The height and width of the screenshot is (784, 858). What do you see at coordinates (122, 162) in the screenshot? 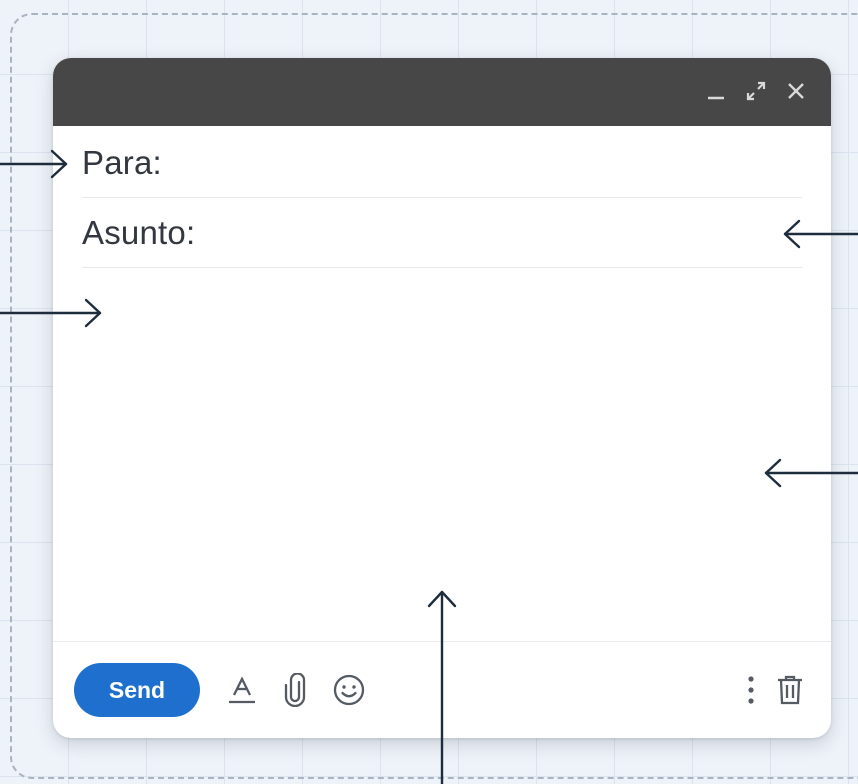
I see `to-label: Para:` at bounding box center [122, 162].